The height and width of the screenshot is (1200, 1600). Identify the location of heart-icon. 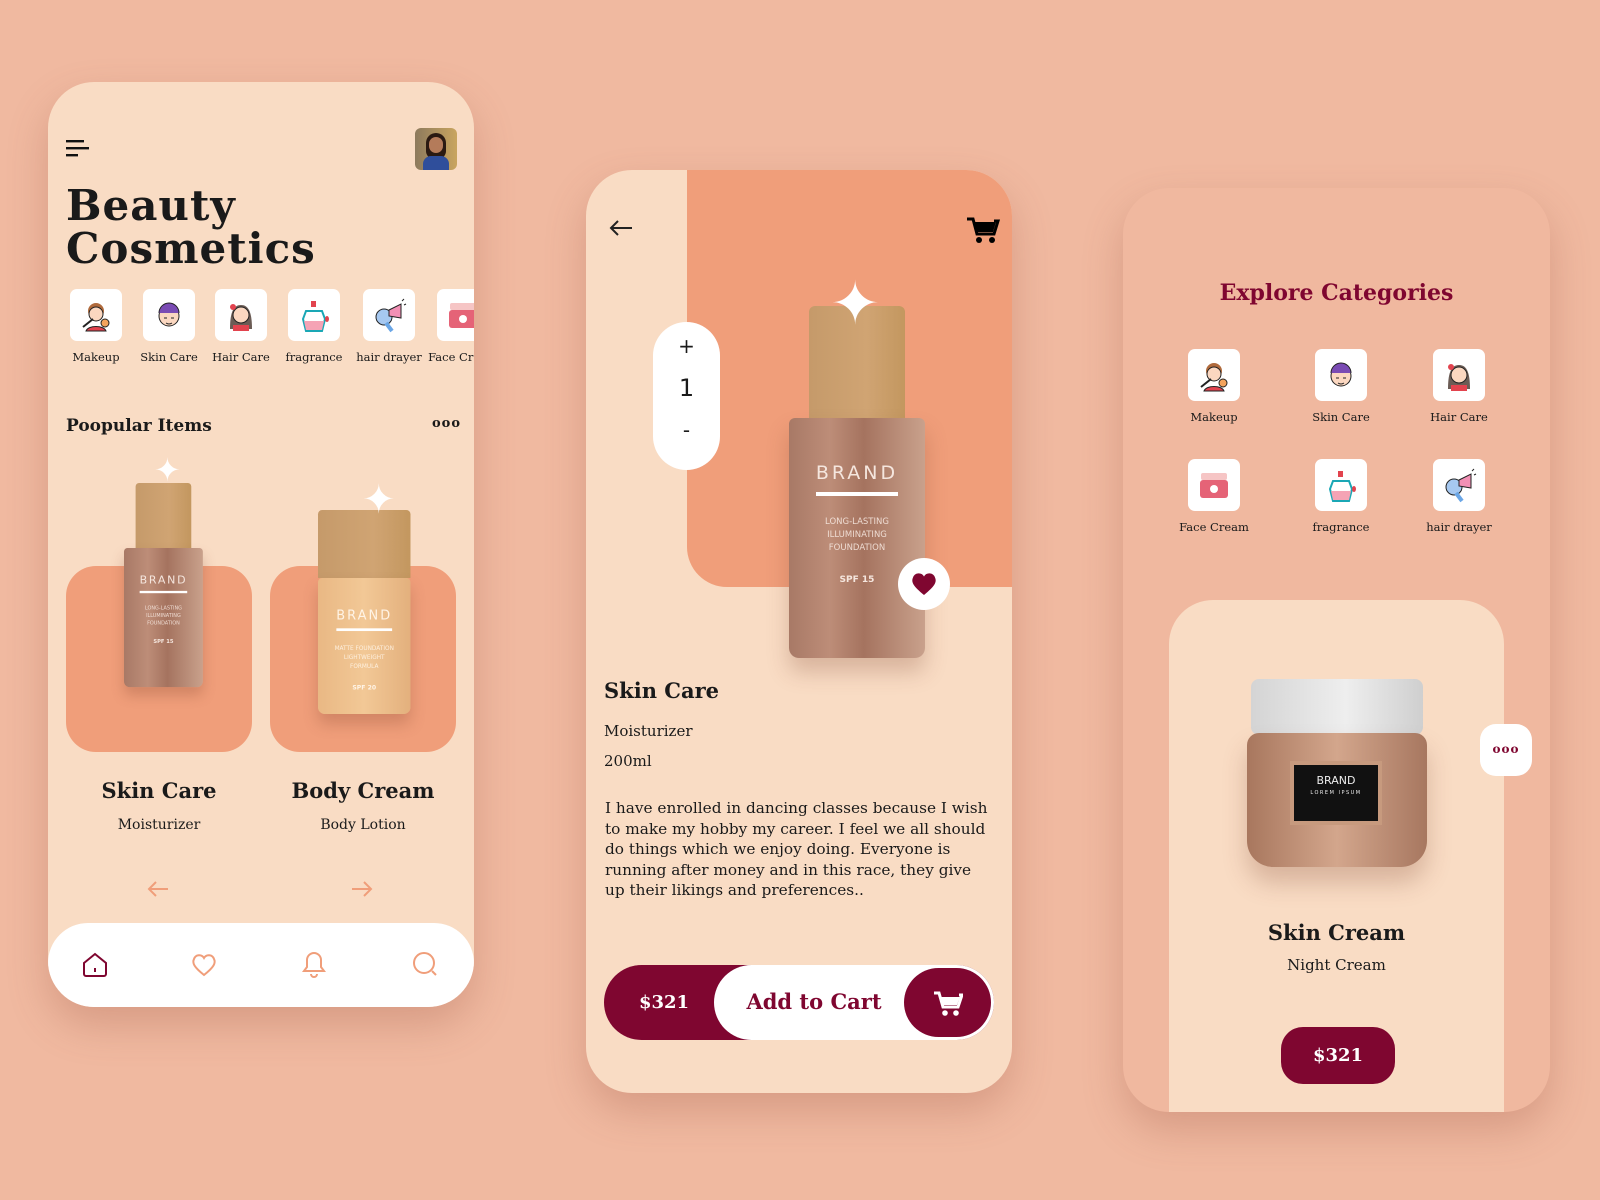
(204, 965).